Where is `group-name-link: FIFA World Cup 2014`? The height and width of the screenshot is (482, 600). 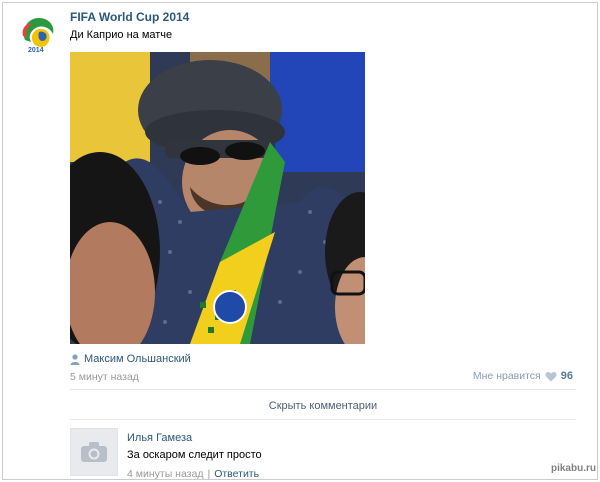 group-name-link: FIFA World Cup 2014 is located at coordinates (129, 17).